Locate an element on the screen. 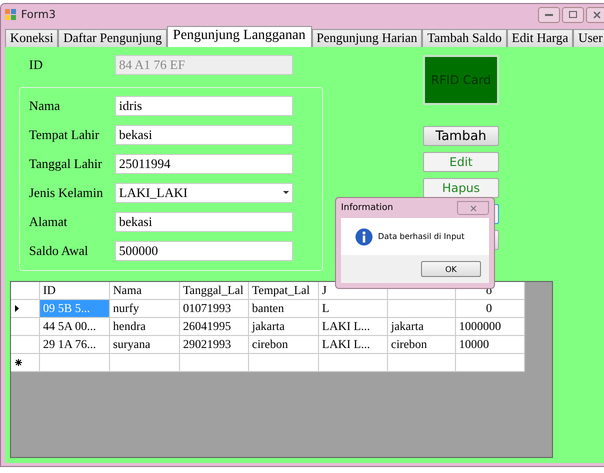  input-field: 500000 is located at coordinates (204, 250).